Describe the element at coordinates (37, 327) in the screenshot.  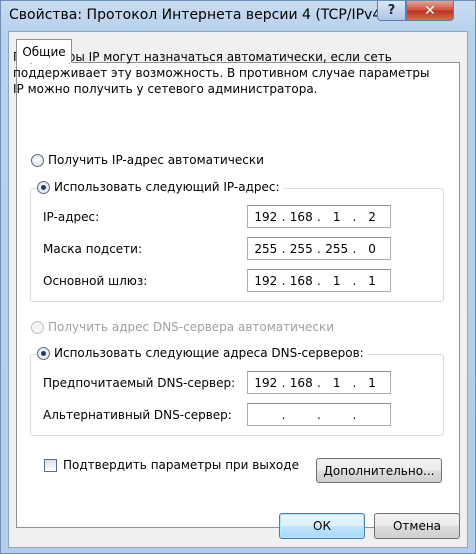
I see `dns-auto-radio` at that location.